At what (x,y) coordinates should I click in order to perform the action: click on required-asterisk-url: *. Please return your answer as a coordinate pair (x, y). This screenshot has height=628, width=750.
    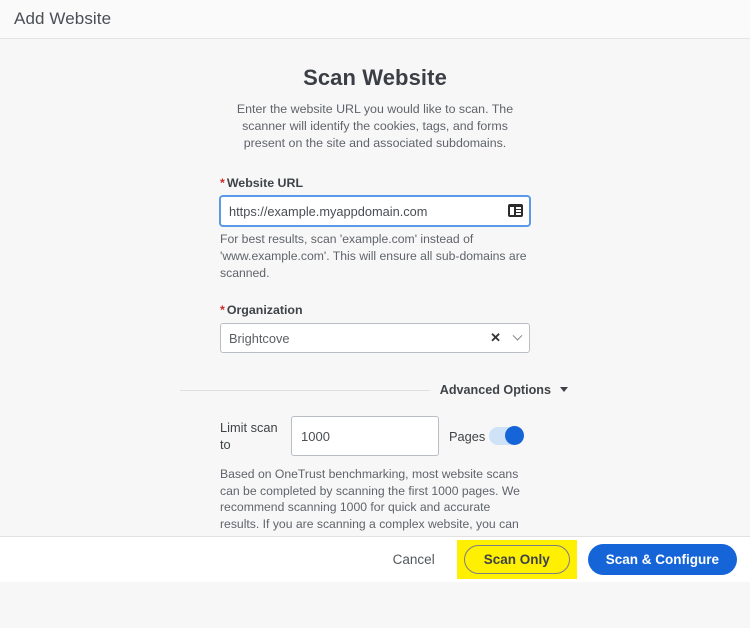
    Looking at the image, I should click on (222, 183).